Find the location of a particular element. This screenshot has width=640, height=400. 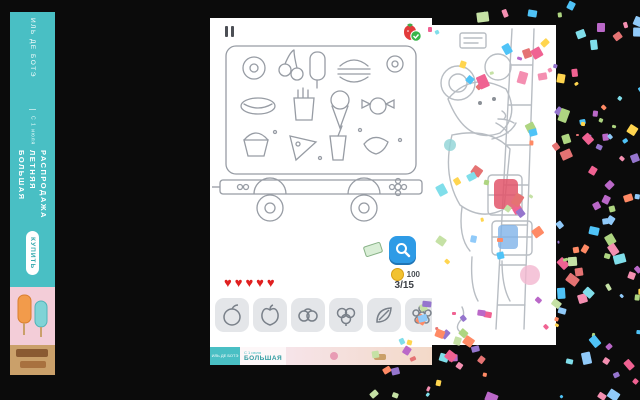

apple-icon is located at coordinates (270, 315).